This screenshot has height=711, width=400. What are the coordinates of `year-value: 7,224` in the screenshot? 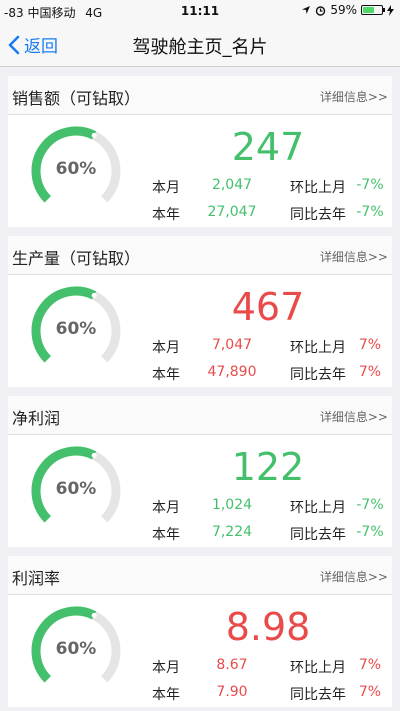 It's located at (232, 532).